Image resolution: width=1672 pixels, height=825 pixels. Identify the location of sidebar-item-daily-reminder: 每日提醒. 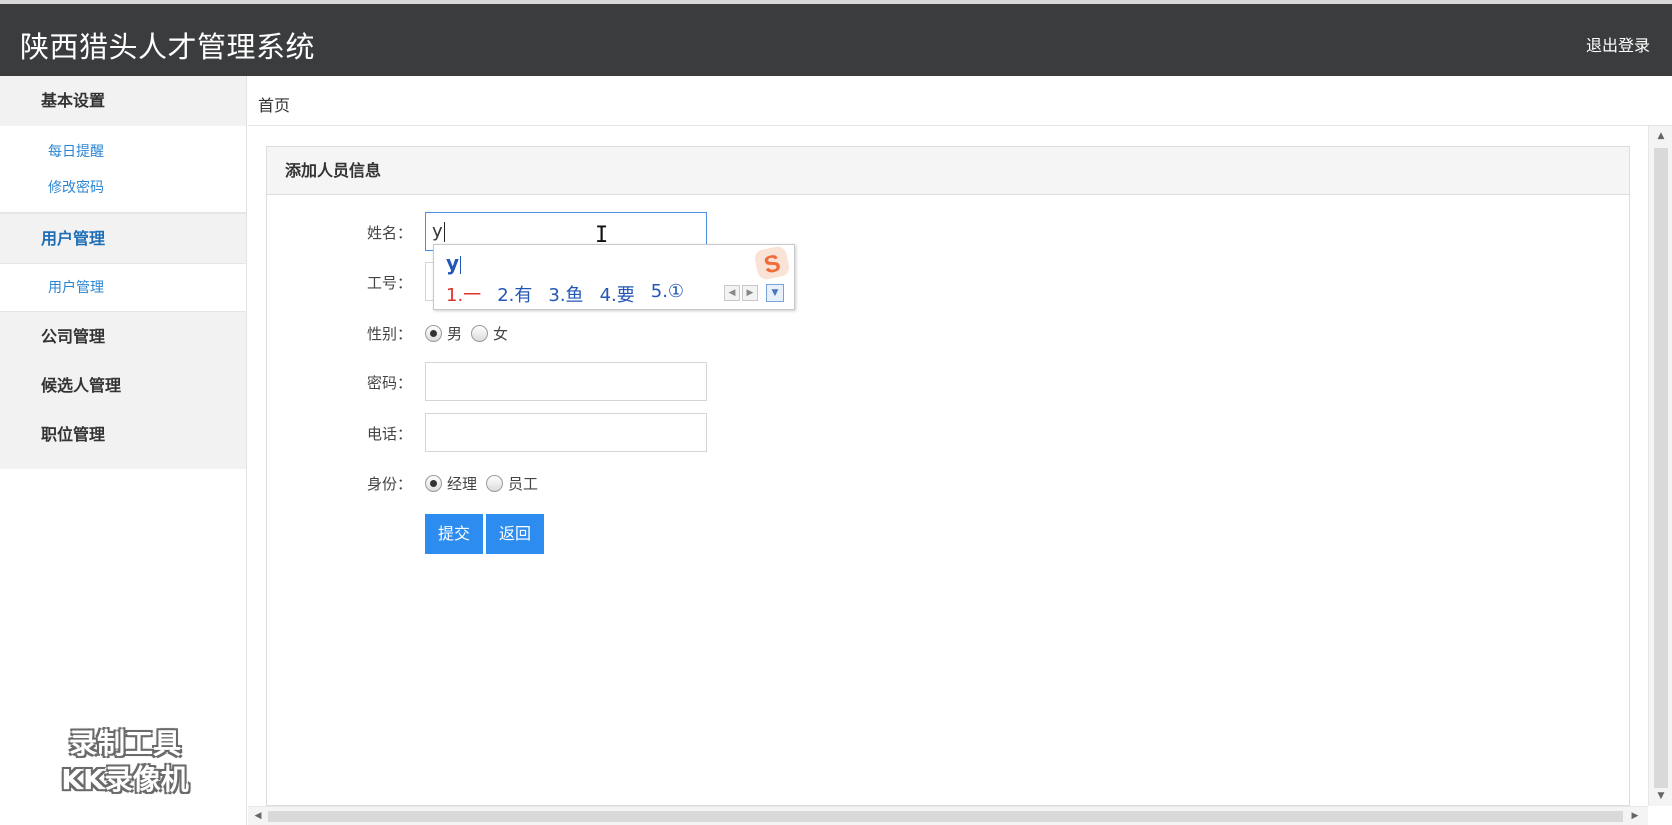
(123, 152).